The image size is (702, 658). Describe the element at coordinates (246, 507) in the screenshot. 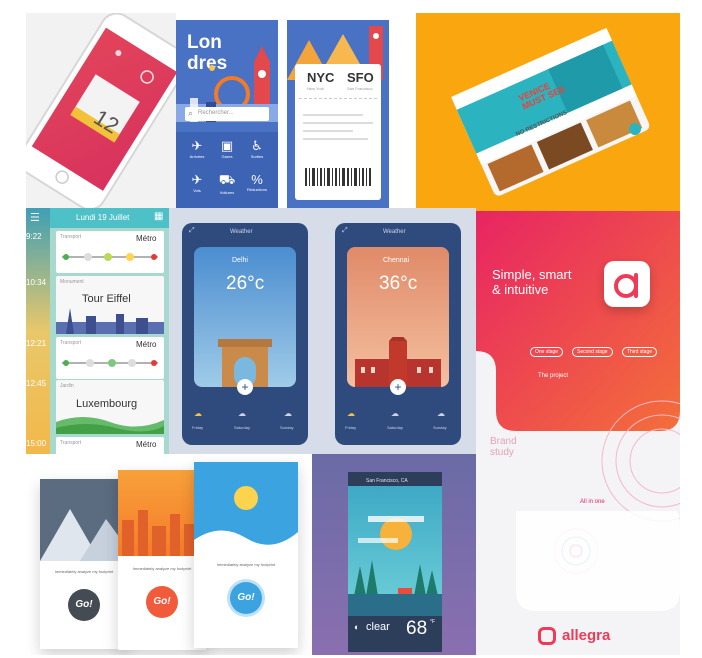

I see `sunny-sky-illustration` at that location.